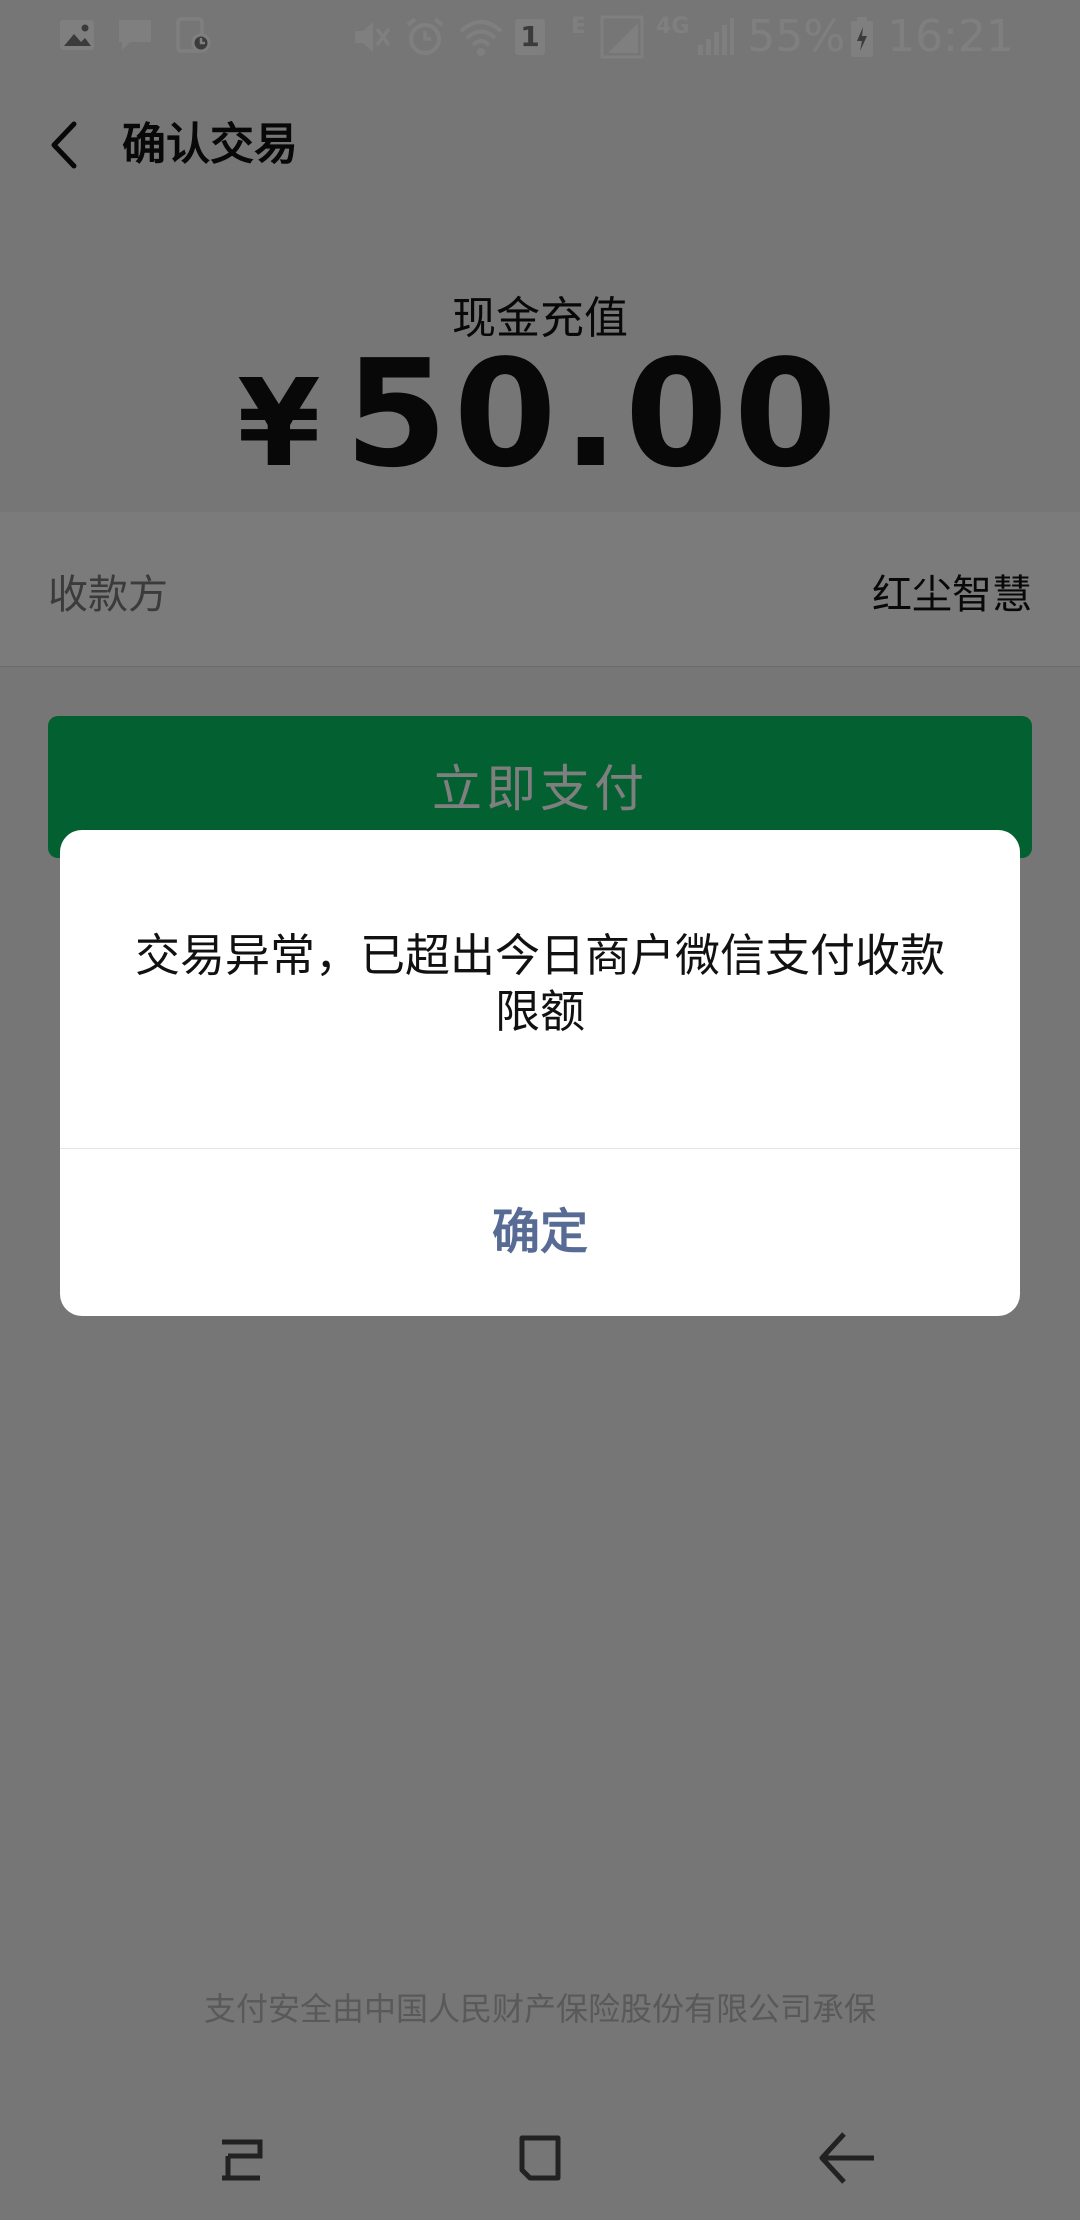 The image size is (1080, 2220). What do you see at coordinates (539, 983) in the screenshot?
I see `dialog-message: 交易异常，已超出今日商户微信支付收款限额` at bounding box center [539, 983].